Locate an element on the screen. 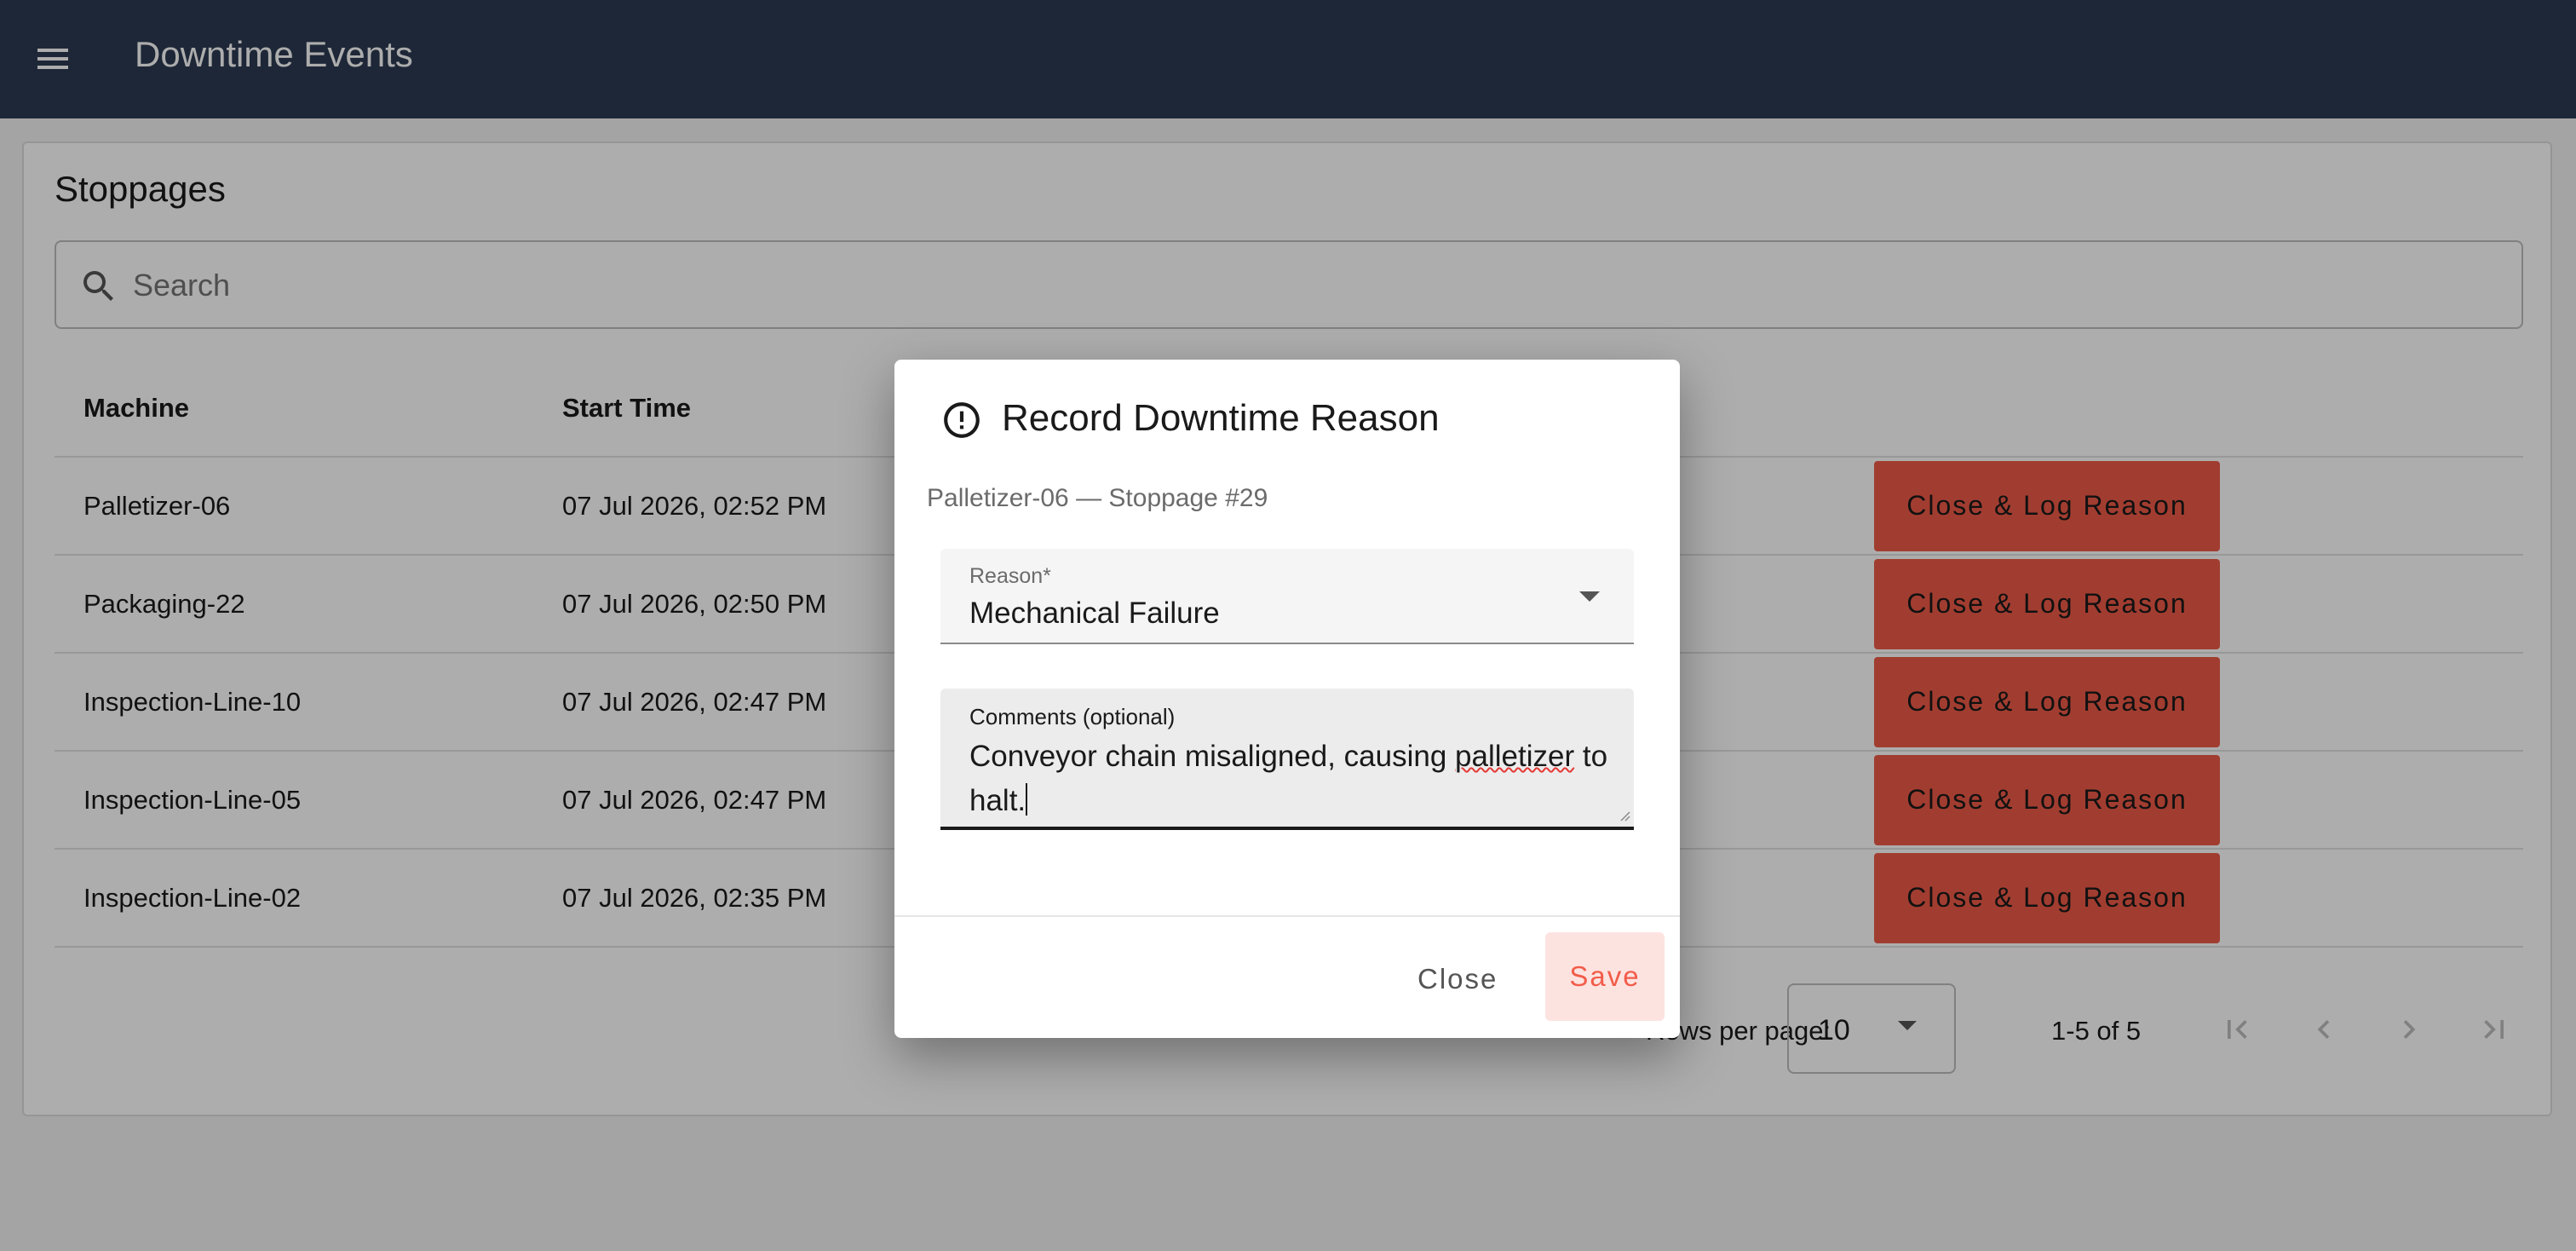 This screenshot has height=1251, width=2576. dialog-title: Record Downtime Reason is located at coordinates (1221, 418).